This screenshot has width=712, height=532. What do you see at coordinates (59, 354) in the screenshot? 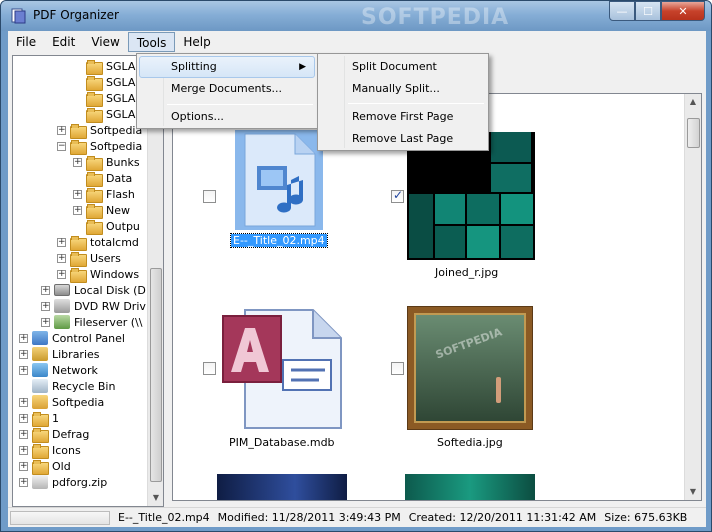
I see `tree-item: + Libraries` at bounding box center [59, 354].